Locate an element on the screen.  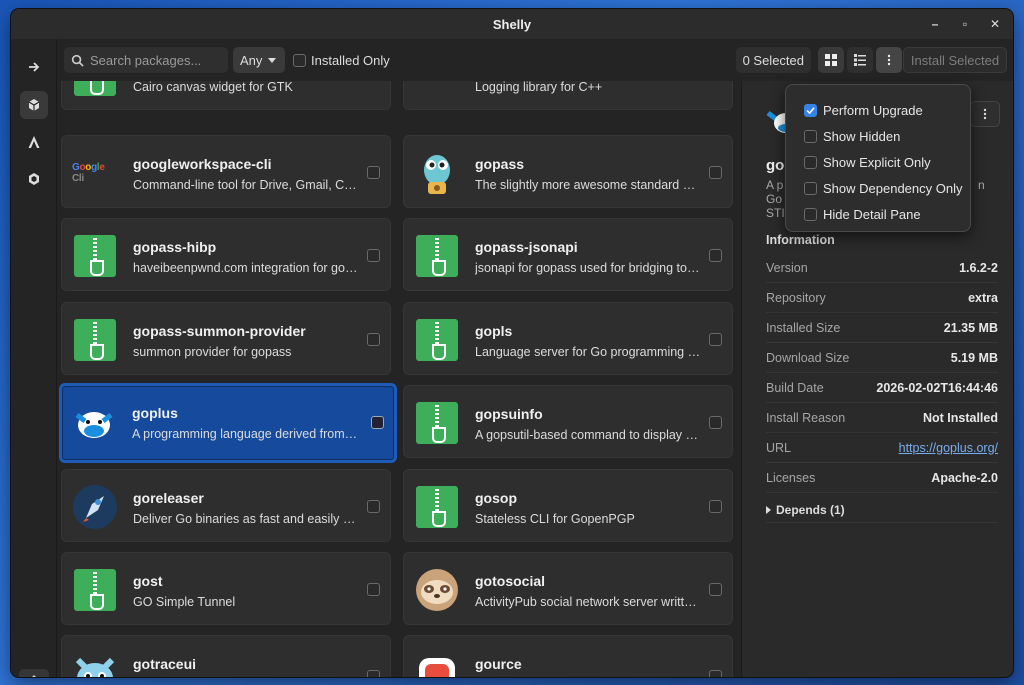
grid-view-button is located at coordinates (831, 60).